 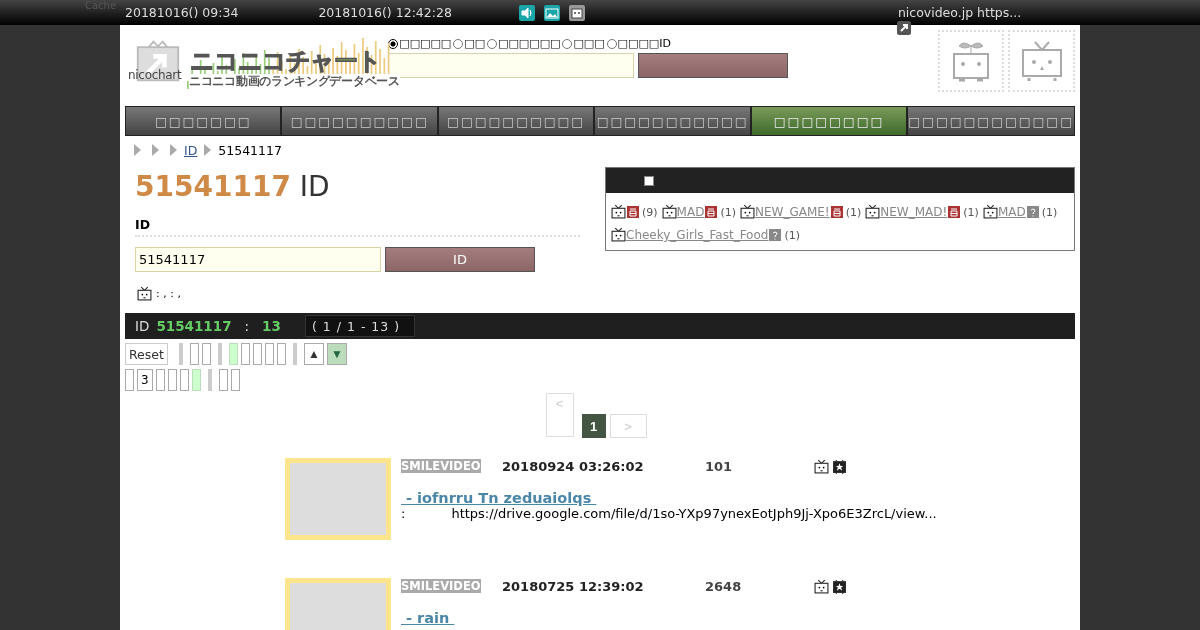 I want to click on logo-subtitle: ニコニコ動画のランキングデータベース, so click(x=294, y=81).